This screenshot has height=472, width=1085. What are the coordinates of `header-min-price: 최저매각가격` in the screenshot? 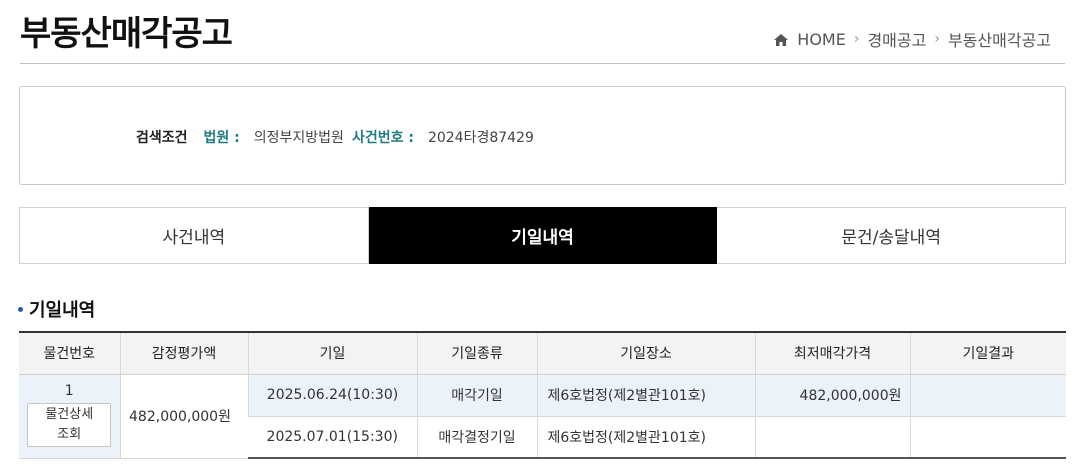 It's located at (832, 353).